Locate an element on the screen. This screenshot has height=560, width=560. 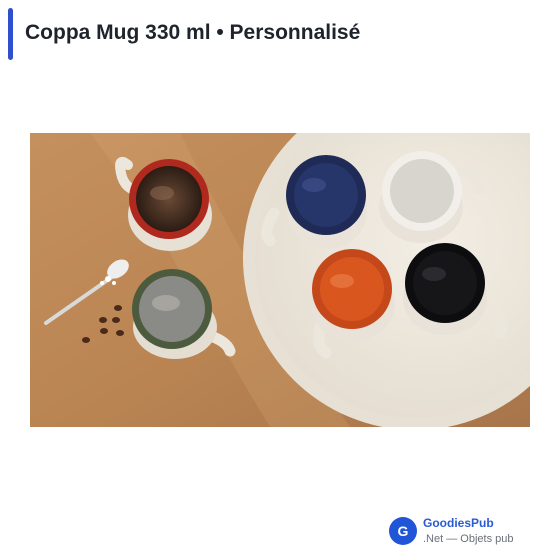
header: Coppa Mug 330 ml • Personnalisé is located at coordinates (278, 35).